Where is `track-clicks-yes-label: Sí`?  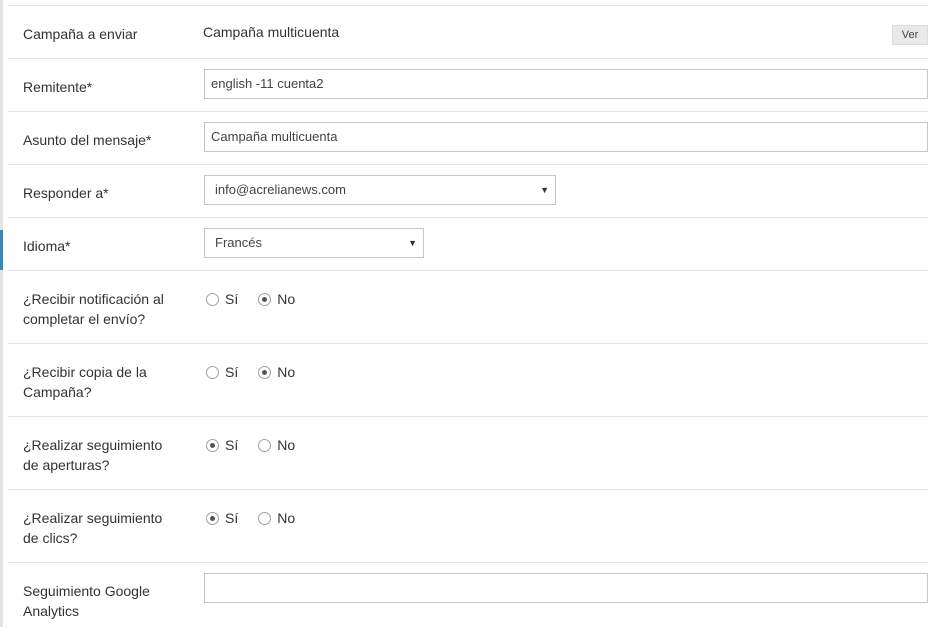
track-clicks-yes-label: Sí is located at coordinates (232, 518).